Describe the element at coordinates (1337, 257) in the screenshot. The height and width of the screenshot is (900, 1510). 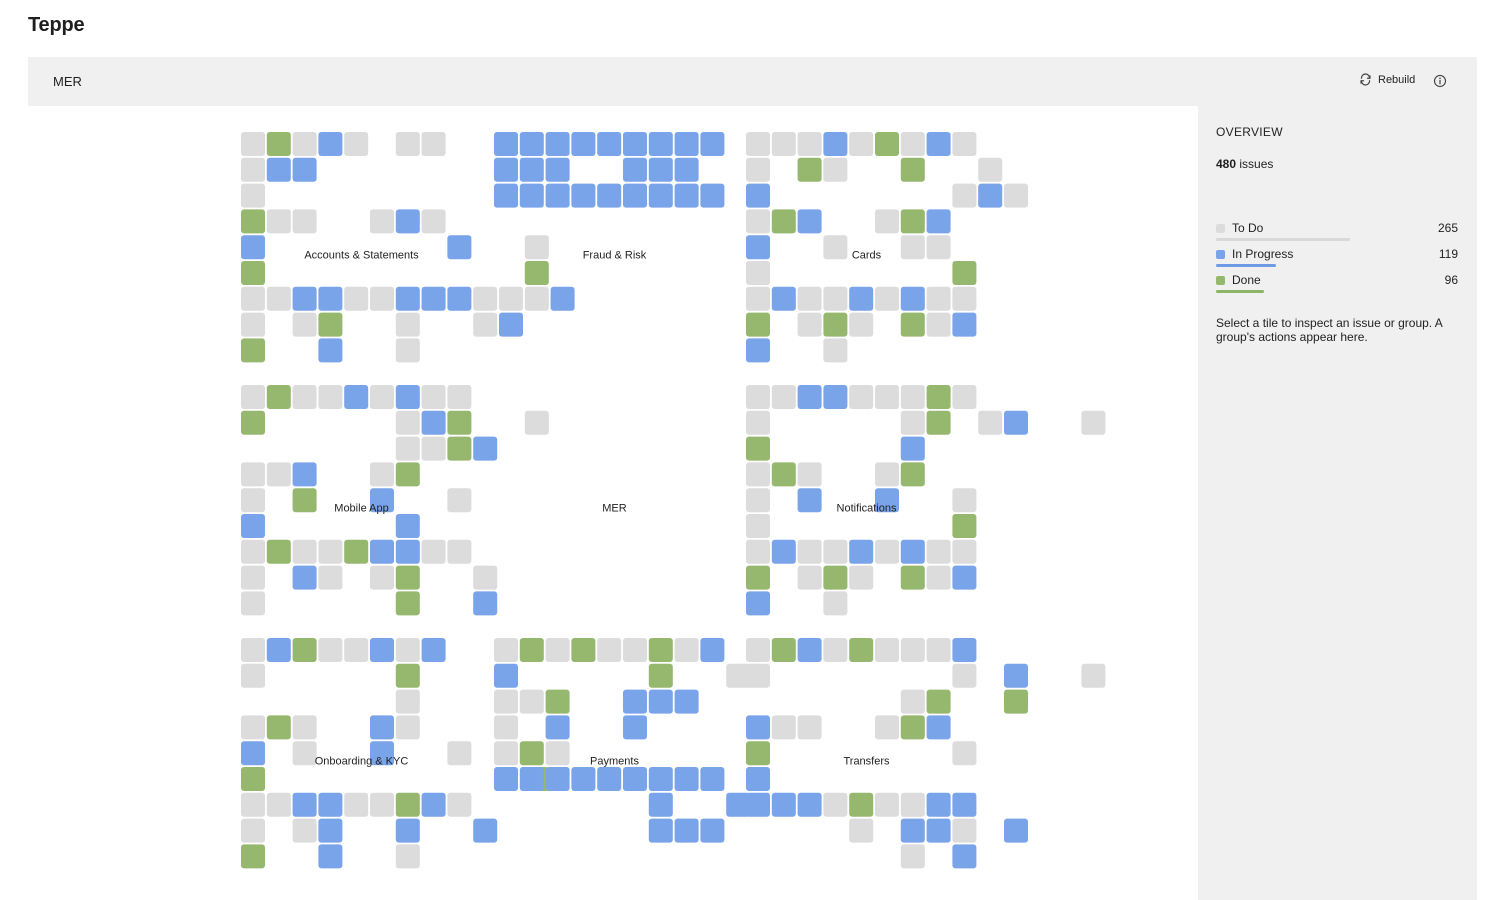
I see `status-row: In Progress 119` at that location.